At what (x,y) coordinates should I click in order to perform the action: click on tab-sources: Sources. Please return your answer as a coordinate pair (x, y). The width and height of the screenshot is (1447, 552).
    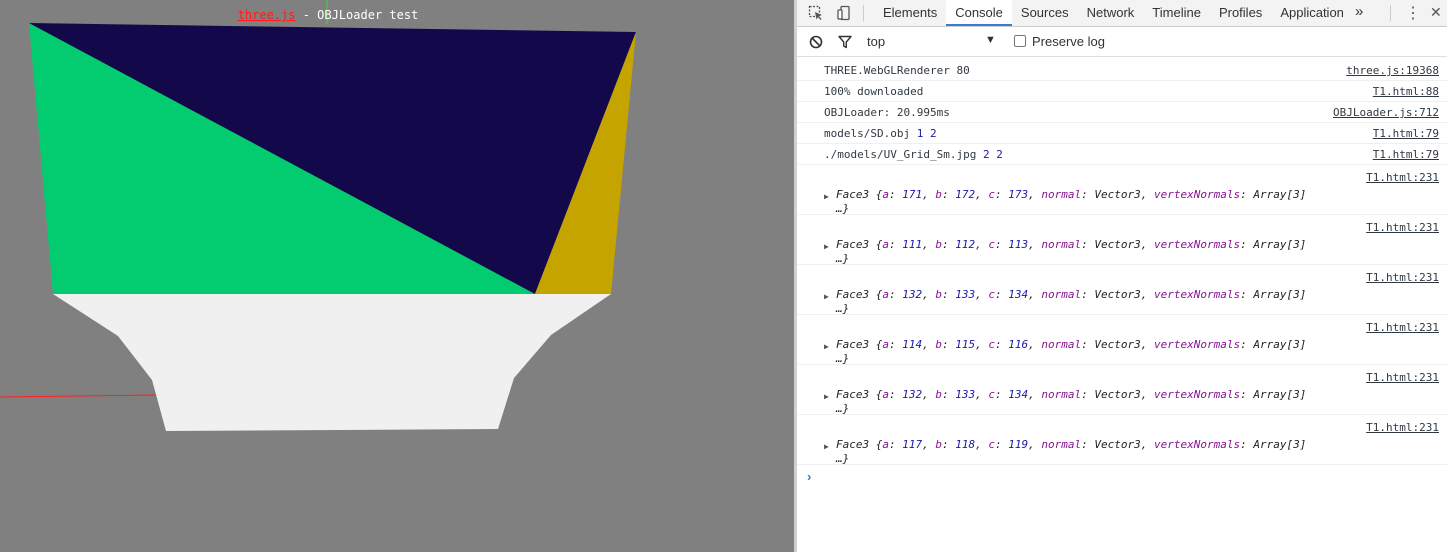
    Looking at the image, I should click on (1045, 13).